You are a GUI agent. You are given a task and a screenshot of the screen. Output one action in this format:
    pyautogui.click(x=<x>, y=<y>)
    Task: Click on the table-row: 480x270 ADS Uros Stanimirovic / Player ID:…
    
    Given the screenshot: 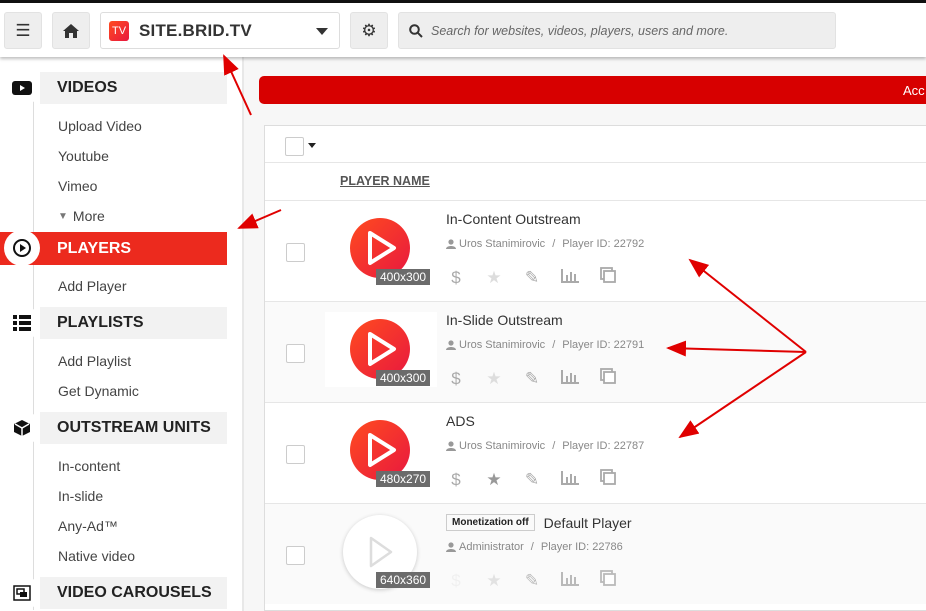 What is the action you would take?
    pyautogui.click(x=595, y=452)
    